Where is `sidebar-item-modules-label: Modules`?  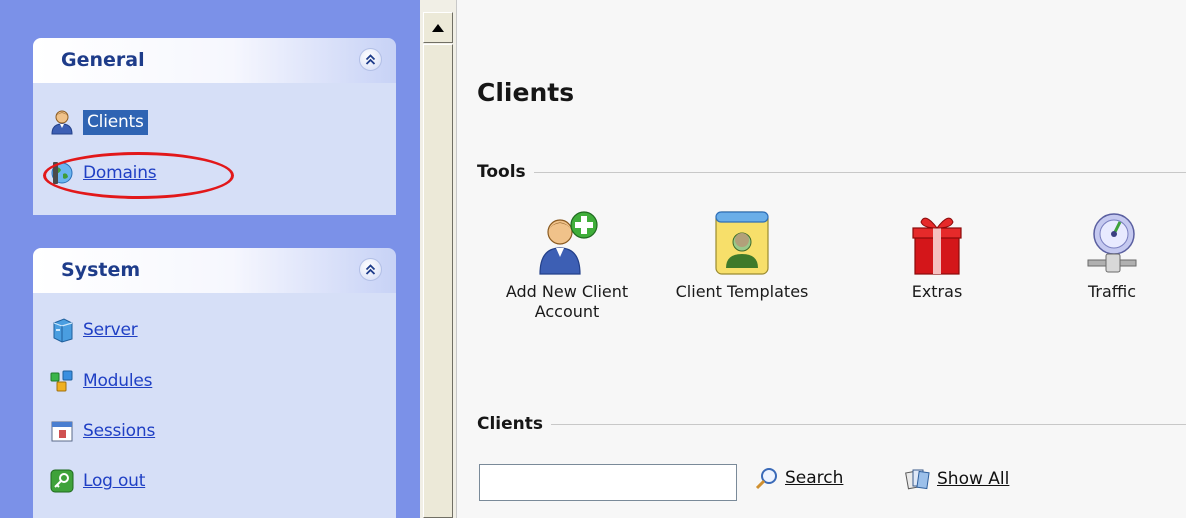
sidebar-item-modules-label: Modules is located at coordinates (118, 381).